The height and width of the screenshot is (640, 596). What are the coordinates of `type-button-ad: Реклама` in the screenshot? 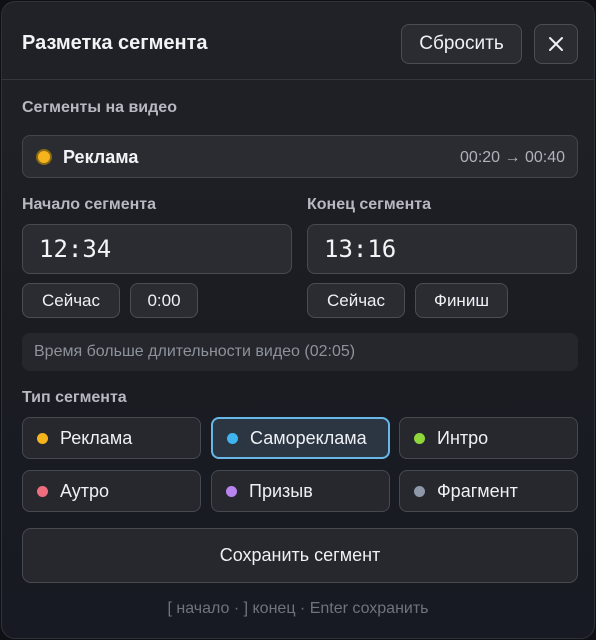 It's located at (111, 438).